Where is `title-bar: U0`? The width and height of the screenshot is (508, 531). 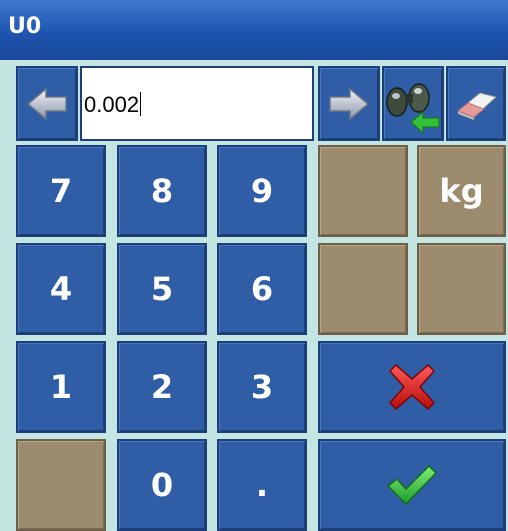
title-bar: U0 is located at coordinates (254, 30).